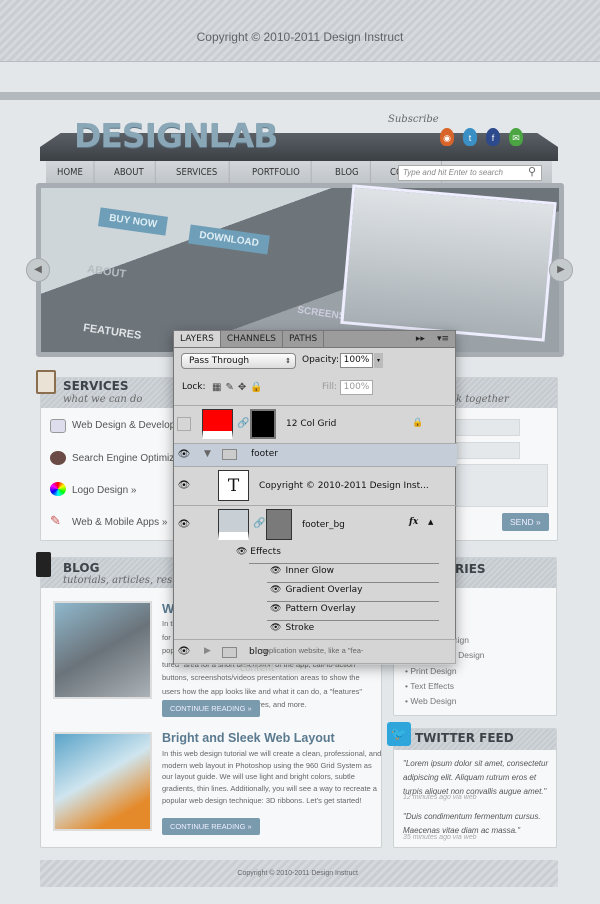 This screenshot has width=600, height=904. What do you see at coordinates (58, 458) in the screenshot?
I see `globe-icon` at bounding box center [58, 458].